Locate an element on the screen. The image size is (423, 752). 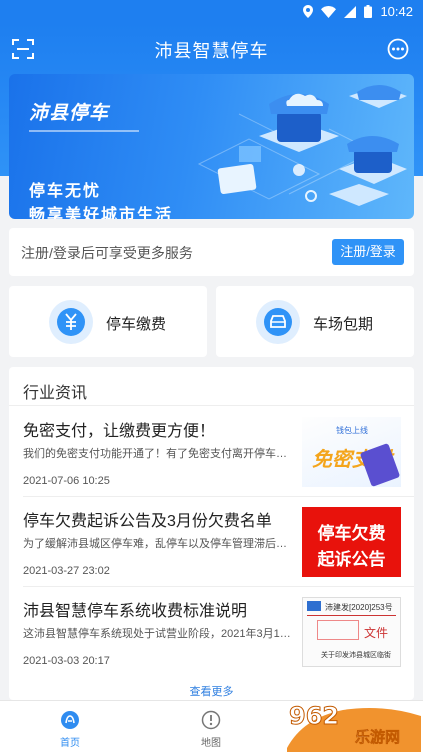
watermark: 962 乐游网 is located at coordinates (353, 725).